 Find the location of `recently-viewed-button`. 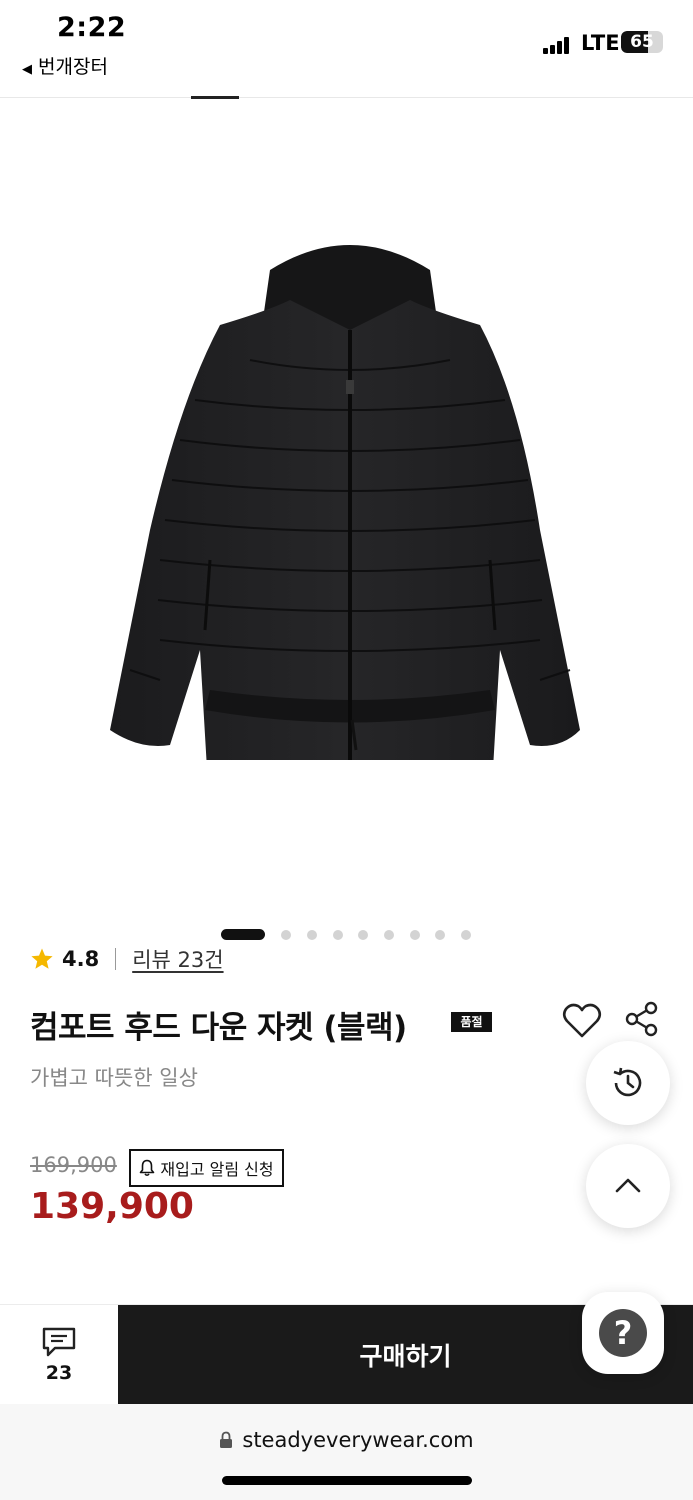

recently-viewed-button is located at coordinates (628, 1083).